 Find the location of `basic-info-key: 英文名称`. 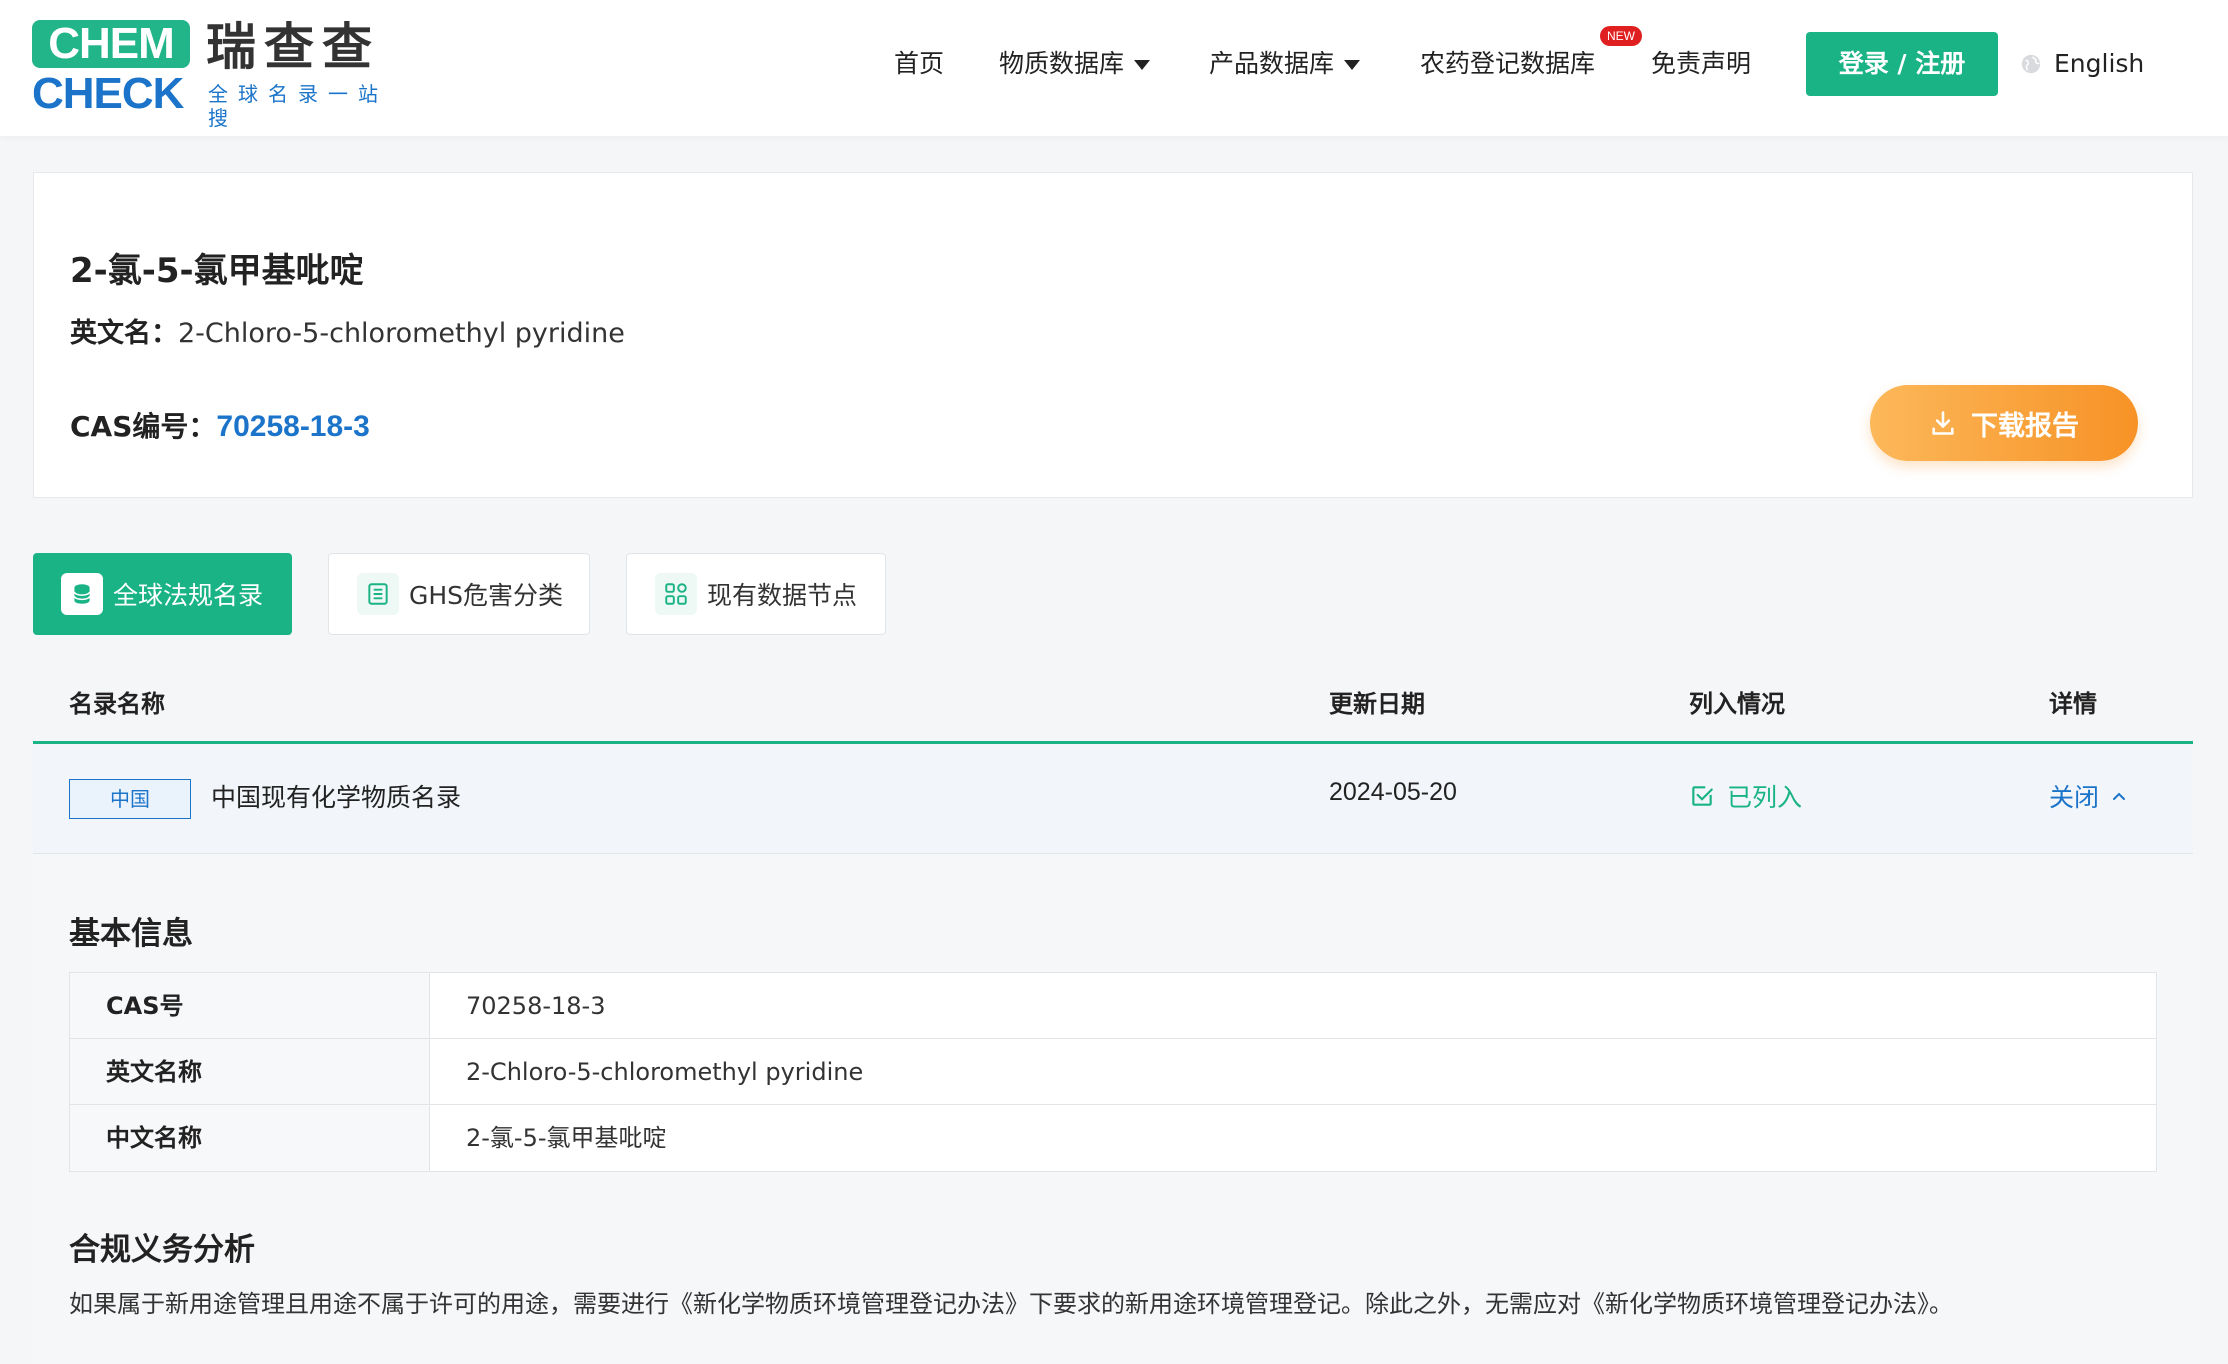

basic-info-key: 英文名称 is located at coordinates (250, 1071).